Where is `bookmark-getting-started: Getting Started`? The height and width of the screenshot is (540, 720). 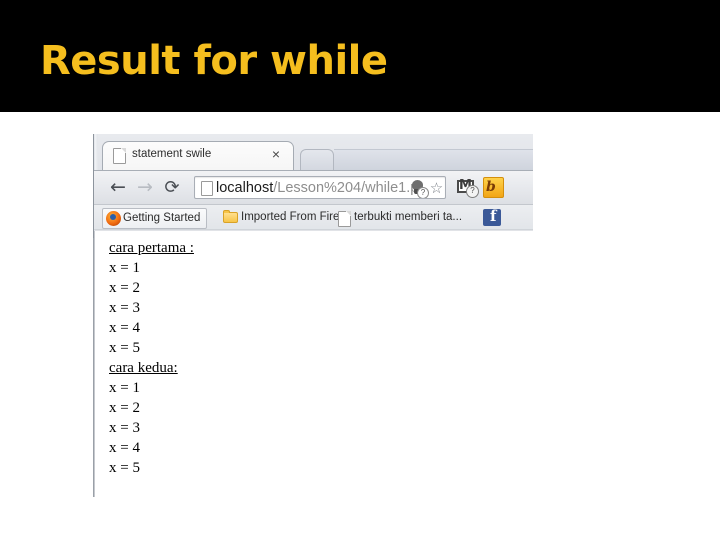 bookmark-getting-started: Getting Started is located at coordinates (155, 218).